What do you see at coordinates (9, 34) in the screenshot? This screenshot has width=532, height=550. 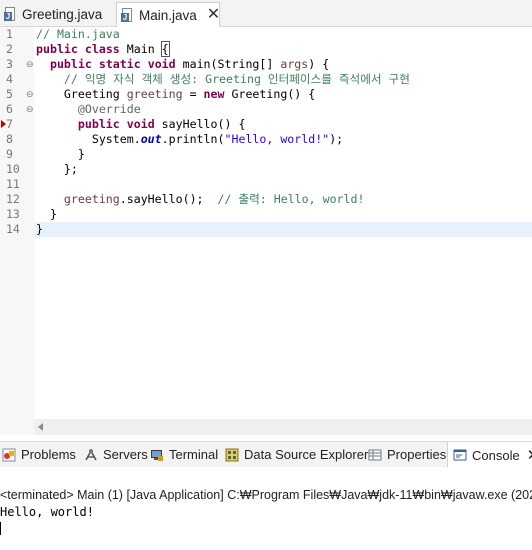 I see `line-number: 1` at bounding box center [9, 34].